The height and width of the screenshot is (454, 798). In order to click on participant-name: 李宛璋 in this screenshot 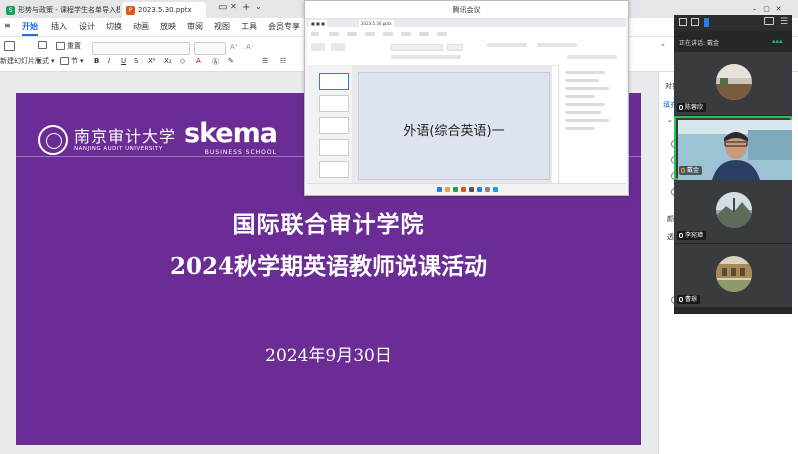, I will do `click(694, 235)`.